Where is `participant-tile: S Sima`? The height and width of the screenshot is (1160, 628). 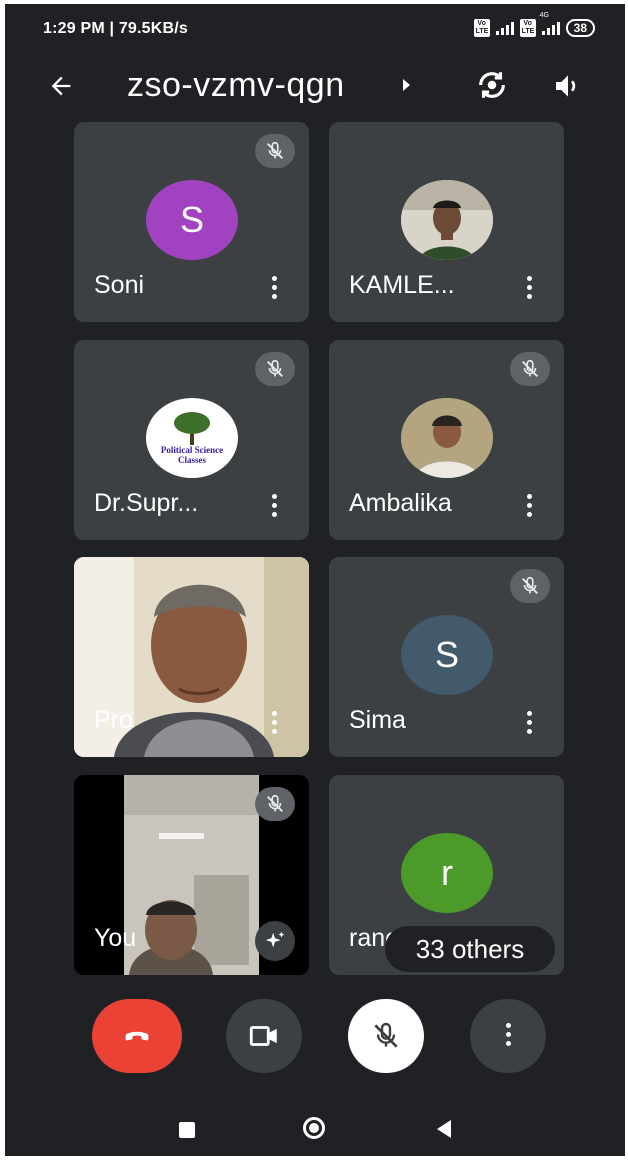
participant-tile: S Sima is located at coordinates (446, 657).